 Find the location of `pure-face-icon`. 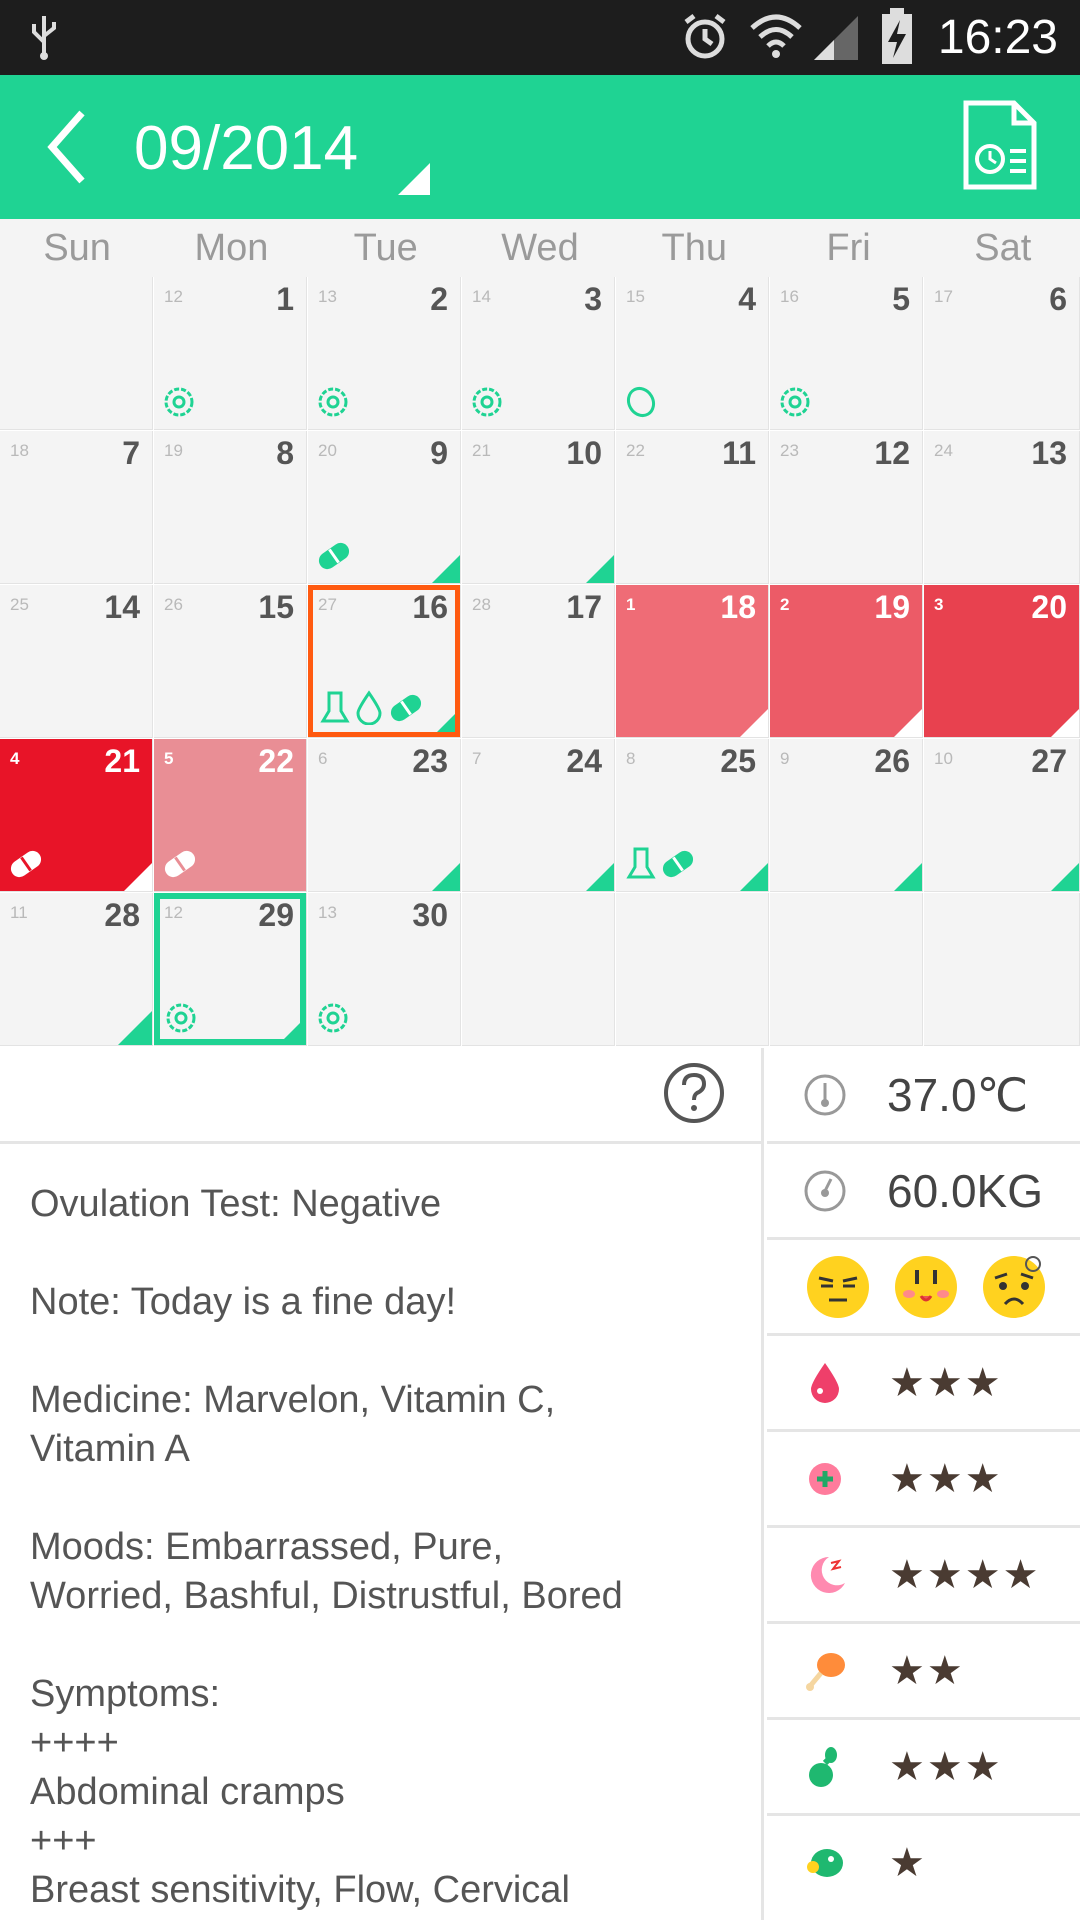

pure-face-icon is located at coordinates (926, 1287).